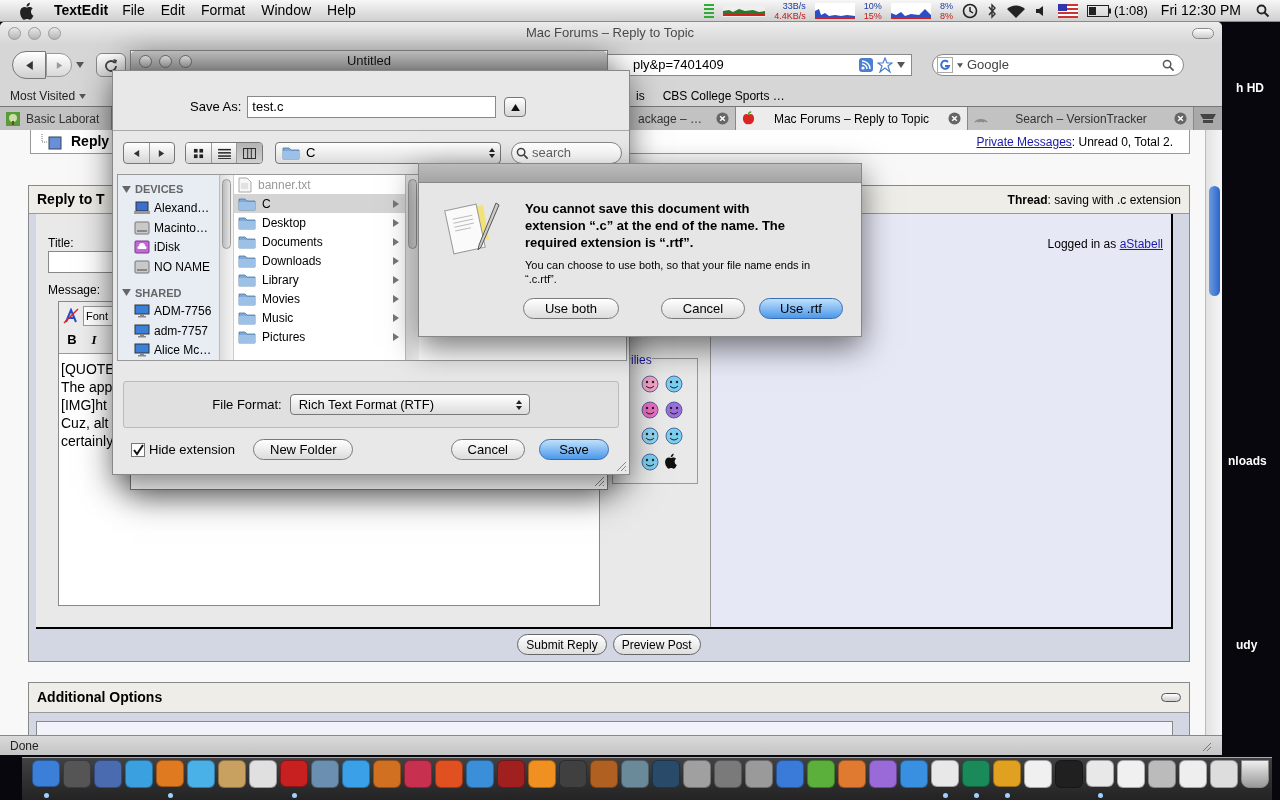 The image size is (1280, 800). Describe the element at coordinates (61, 243) in the screenshot. I see `field-label: Title:` at that location.